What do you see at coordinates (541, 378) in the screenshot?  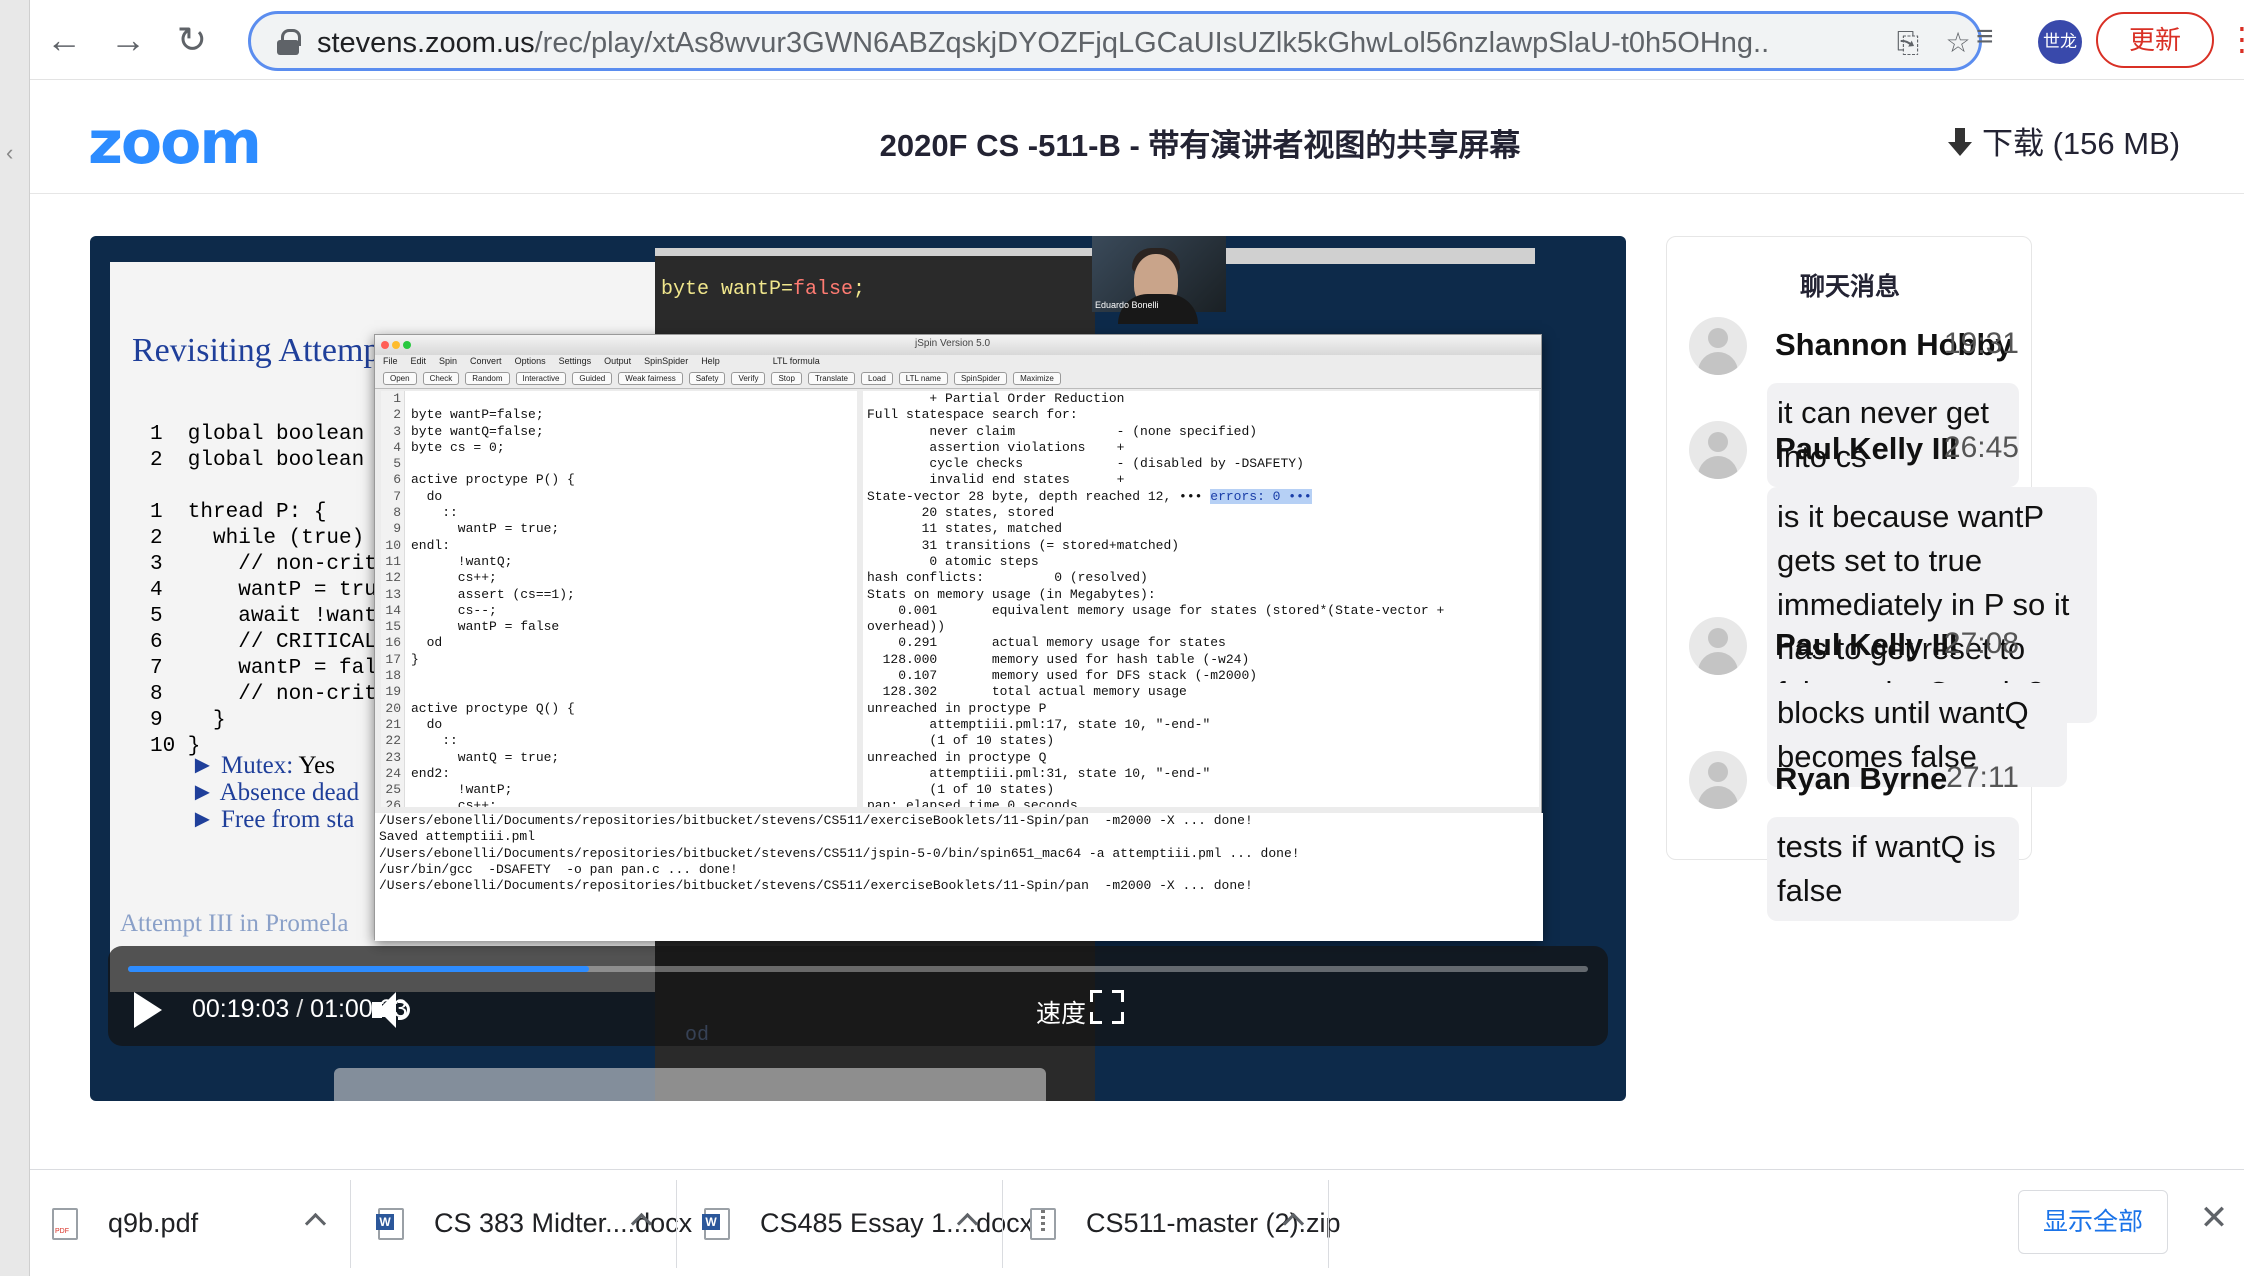 I see `jspin-toolbar-button: Interactive` at bounding box center [541, 378].